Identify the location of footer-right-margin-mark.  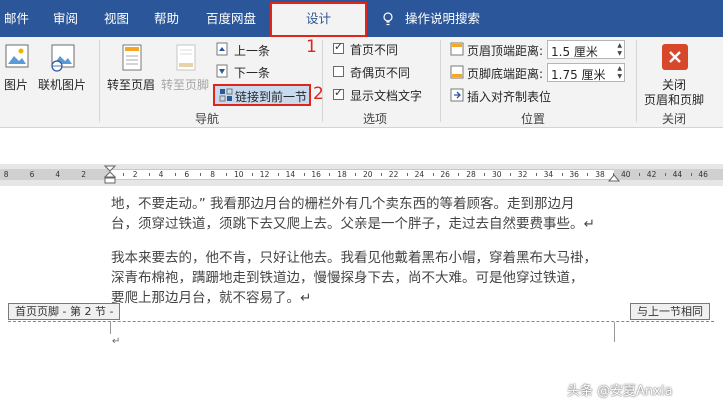
(614, 332).